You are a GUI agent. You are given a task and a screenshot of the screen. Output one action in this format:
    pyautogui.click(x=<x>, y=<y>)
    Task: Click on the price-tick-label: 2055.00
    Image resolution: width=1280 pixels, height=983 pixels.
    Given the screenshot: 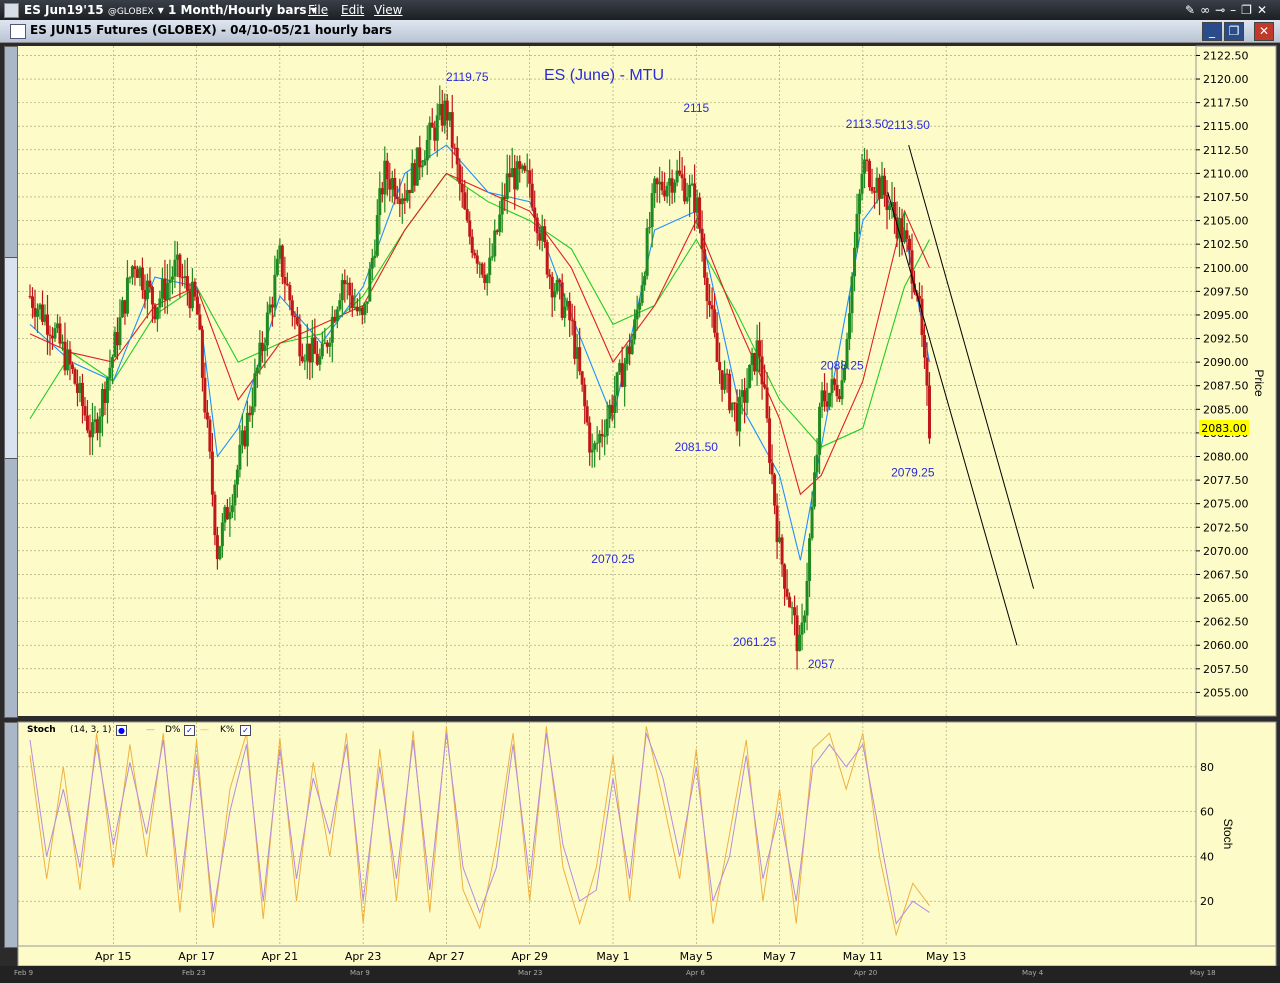 What is the action you would take?
    pyautogui.click(x=1226, y=692)
    